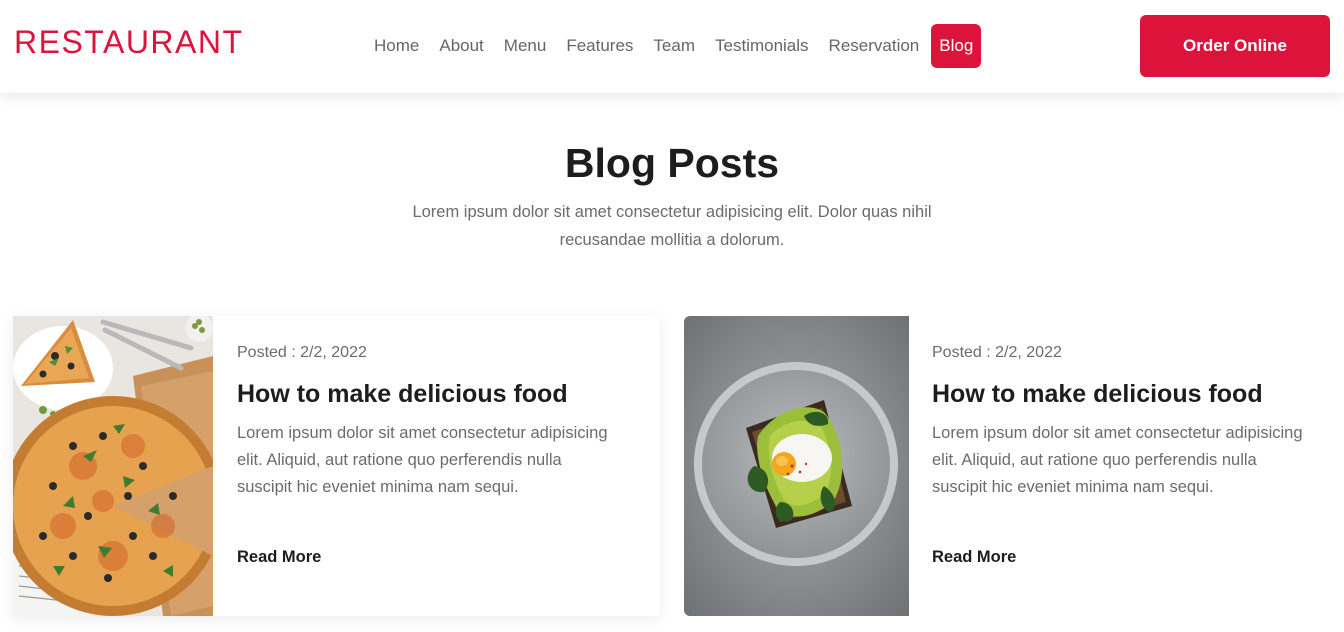 The image size is (1344, 632). I want to click on nav-menu: Menu, so click(525, 46).